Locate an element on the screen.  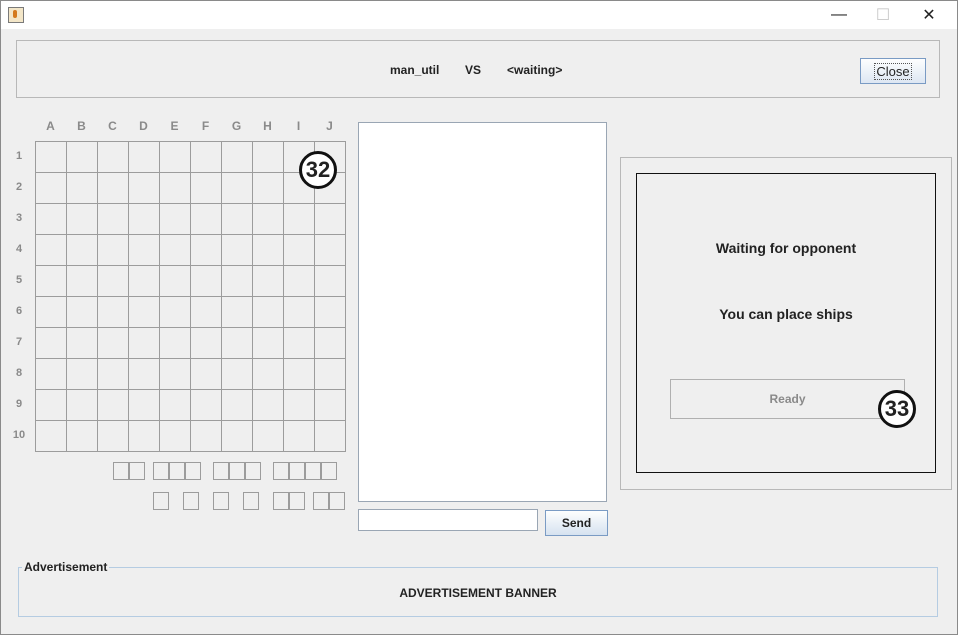
chat-input is located at coordinates (448, 520).